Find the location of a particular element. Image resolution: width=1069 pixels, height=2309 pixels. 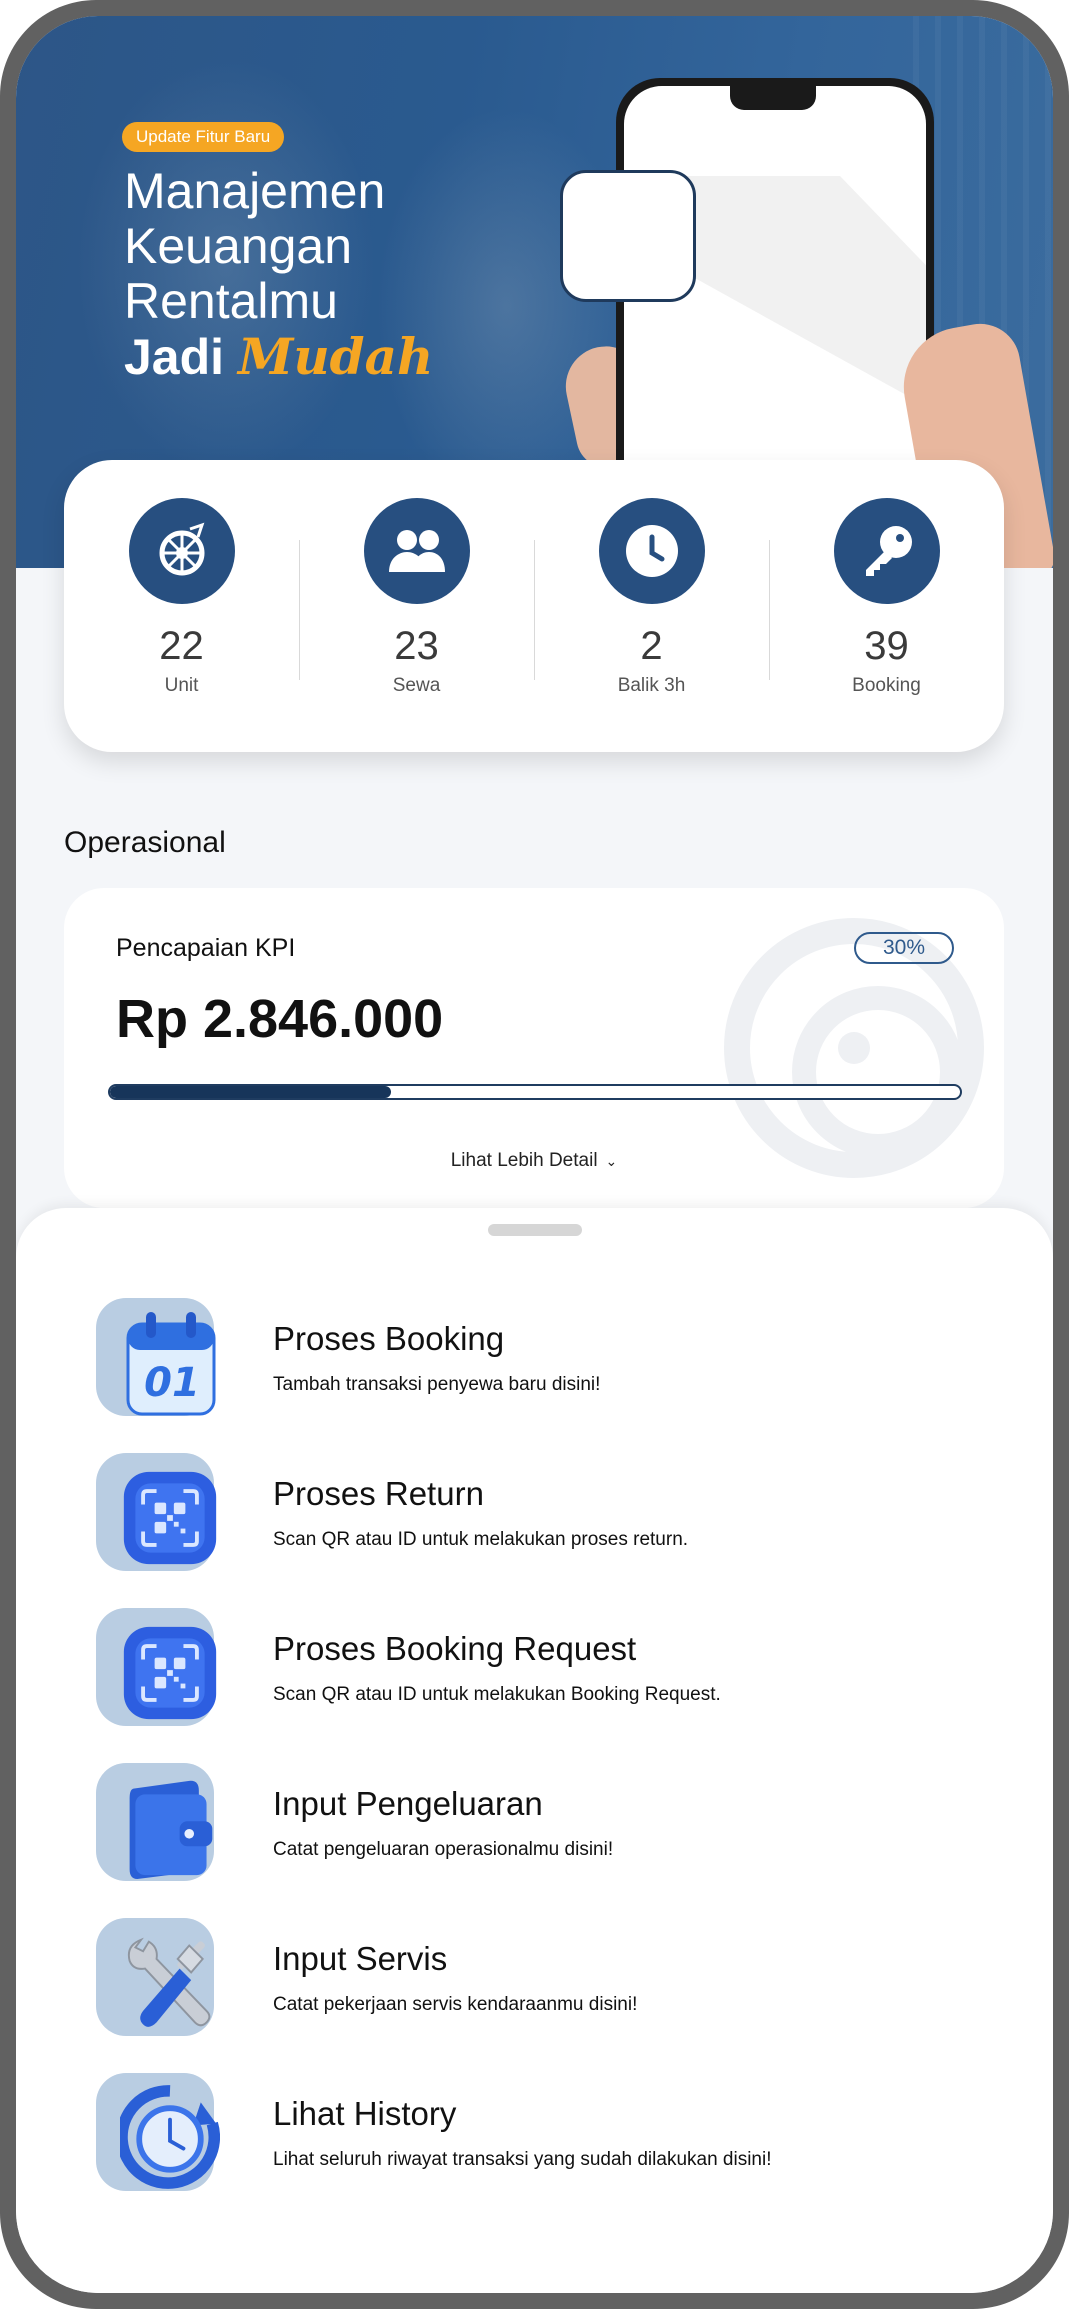

hero-title-line: Manajemen is located at coordinates (255, 191).